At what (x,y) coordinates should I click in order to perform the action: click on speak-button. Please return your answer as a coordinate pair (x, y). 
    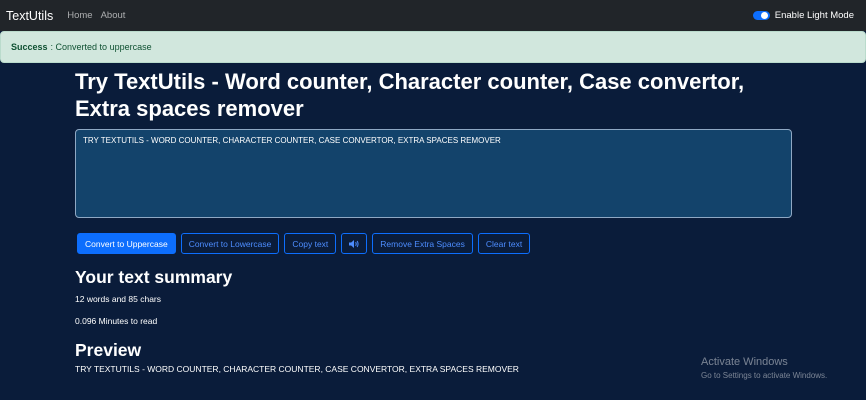
    Looking at the image, I should click on (354, 243).